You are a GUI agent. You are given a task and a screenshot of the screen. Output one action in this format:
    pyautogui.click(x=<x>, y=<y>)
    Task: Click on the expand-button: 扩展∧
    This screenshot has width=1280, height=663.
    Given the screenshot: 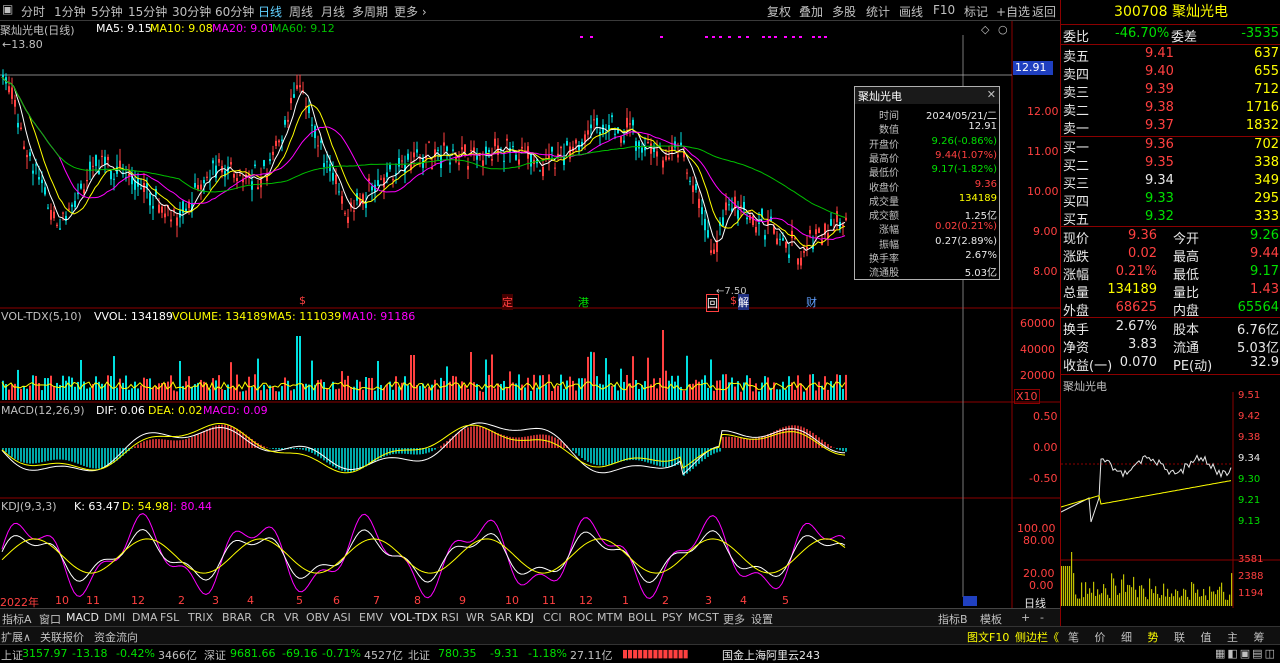 What is the action you would take?
    pyautogui.click(x=16, y=637)
    